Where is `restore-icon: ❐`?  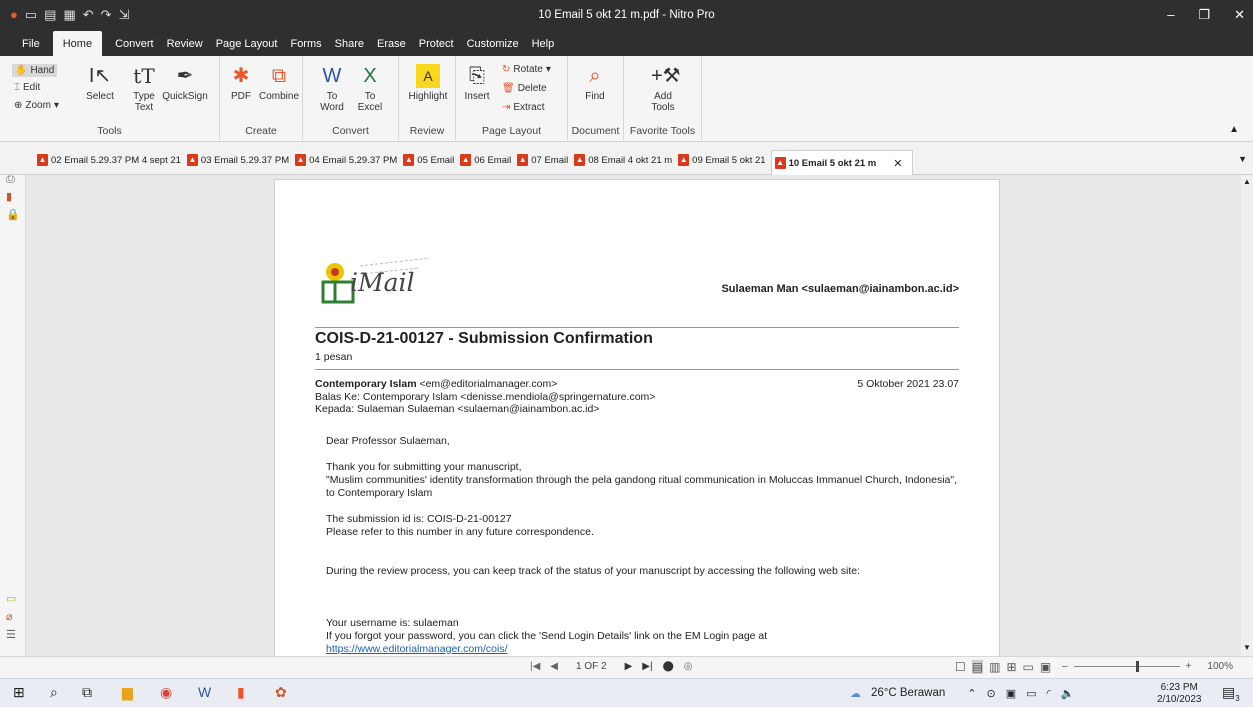
restore-icon: ❐ is located at coordinates (1204, 15).